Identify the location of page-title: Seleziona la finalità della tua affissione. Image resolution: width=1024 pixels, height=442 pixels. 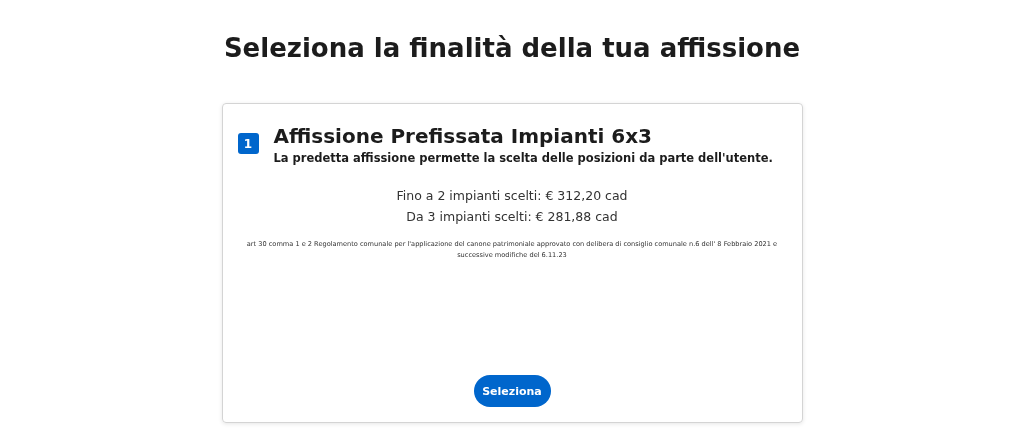
(512, 48).